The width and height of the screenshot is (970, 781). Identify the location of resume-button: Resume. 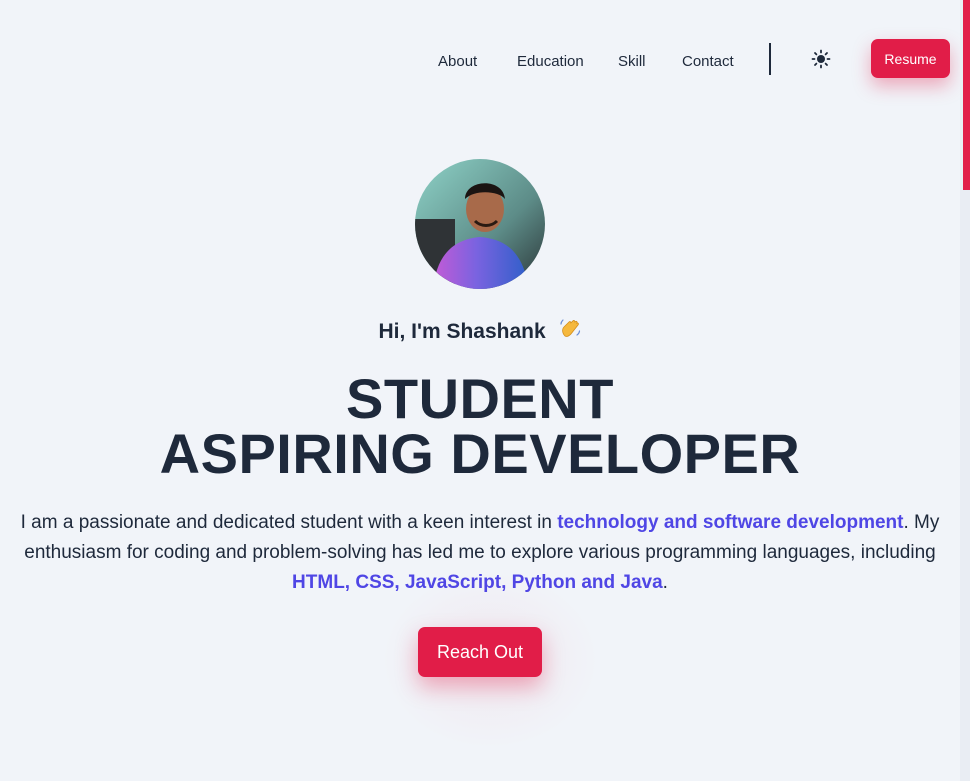
(910, 58).